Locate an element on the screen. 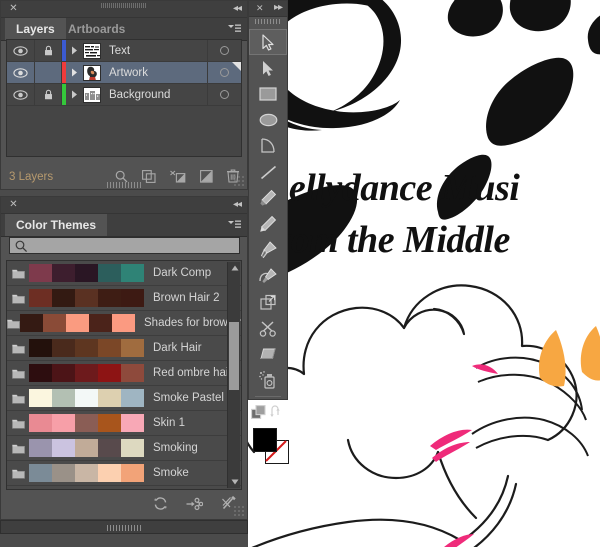 Image resolution: width=600 pixels, height=547 pixels. make-clipping-mask-icon is located at coordinates (178, 176).